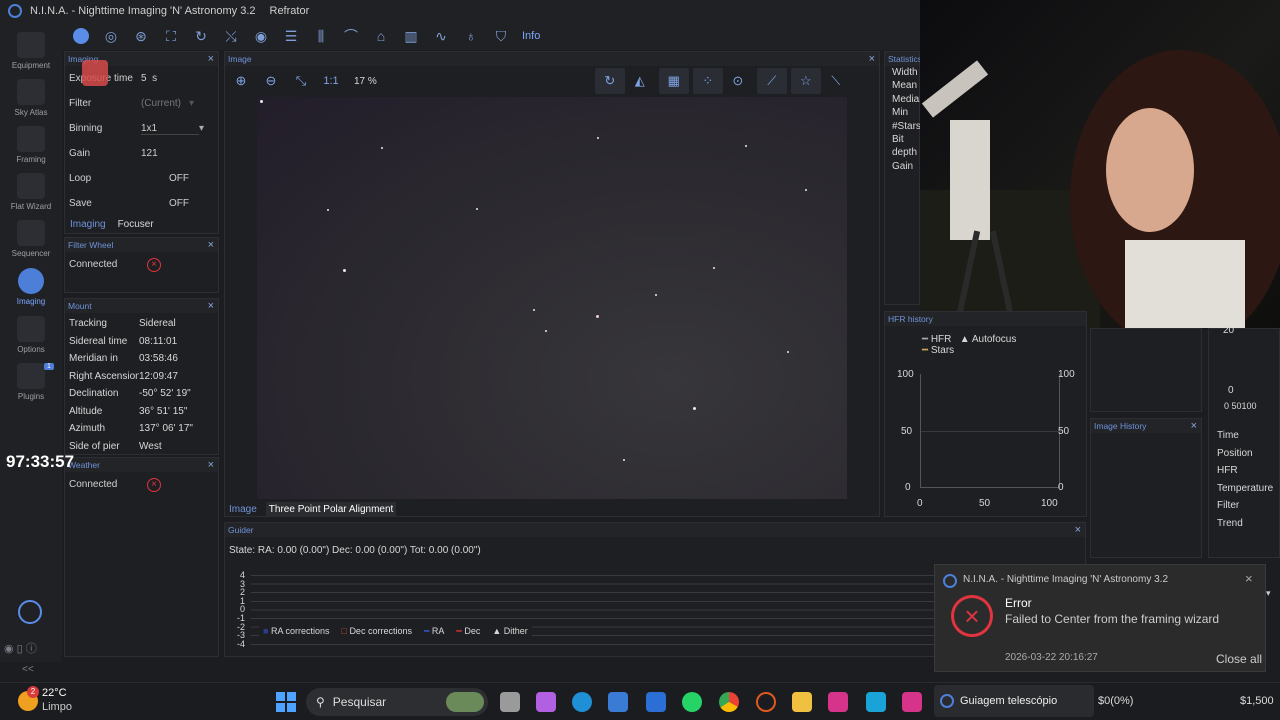 The height and width of the screenshot is (720, 1280). Describe the element at coordinates (471, 36) in the screenshot. I see `bulb-tool-button: ♁` at that location.